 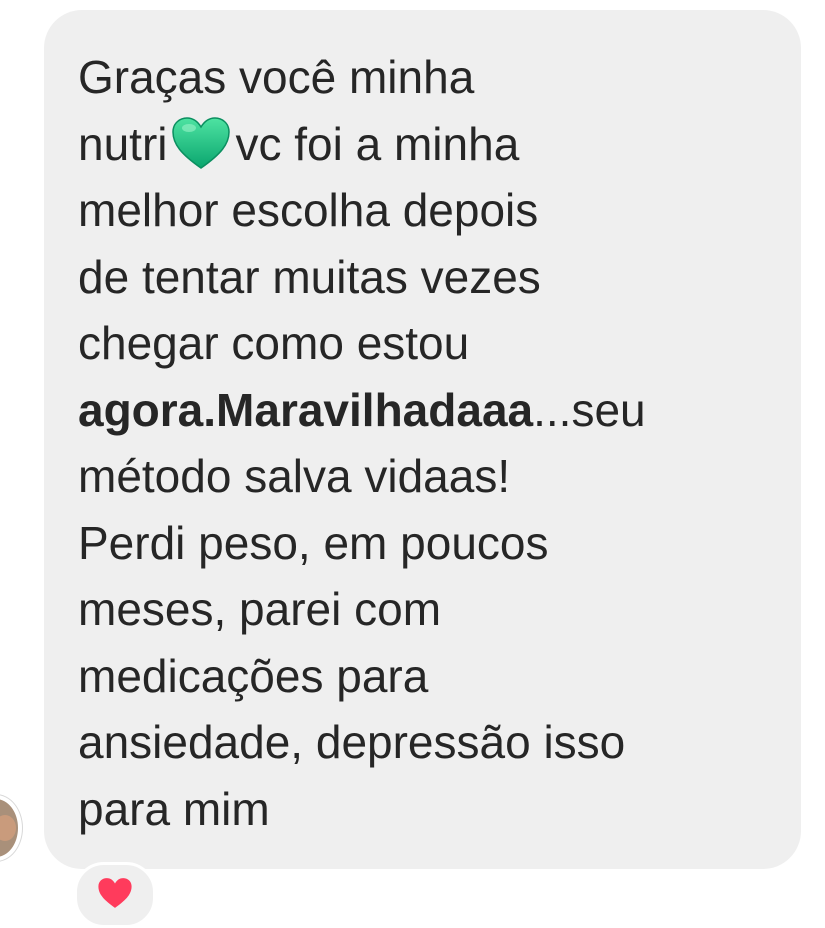 I want to click on reaction-badge, so click(x=115, y=895).